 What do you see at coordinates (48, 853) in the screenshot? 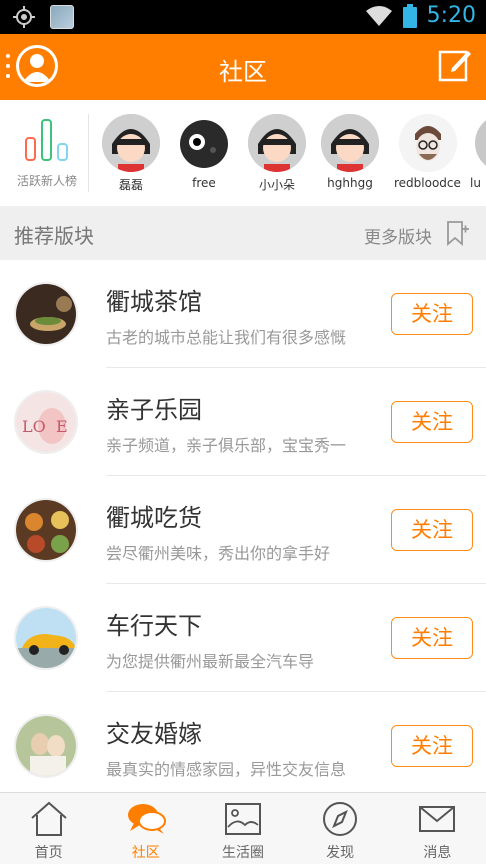
I see `tab-label: 首页` at bounding box center [48, 853].